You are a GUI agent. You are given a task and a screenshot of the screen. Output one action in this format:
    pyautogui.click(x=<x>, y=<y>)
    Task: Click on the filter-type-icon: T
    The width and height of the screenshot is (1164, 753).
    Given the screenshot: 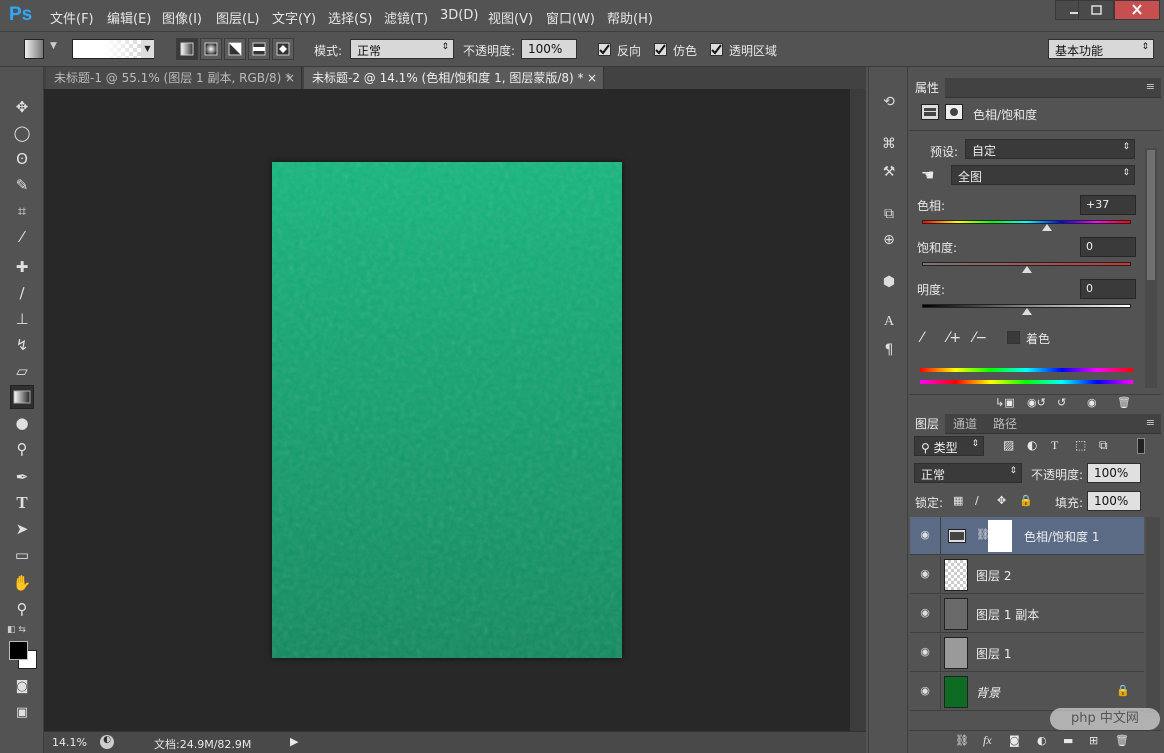 What is the action you would take?
    pyautogui.click(x=1054, y=445)
    